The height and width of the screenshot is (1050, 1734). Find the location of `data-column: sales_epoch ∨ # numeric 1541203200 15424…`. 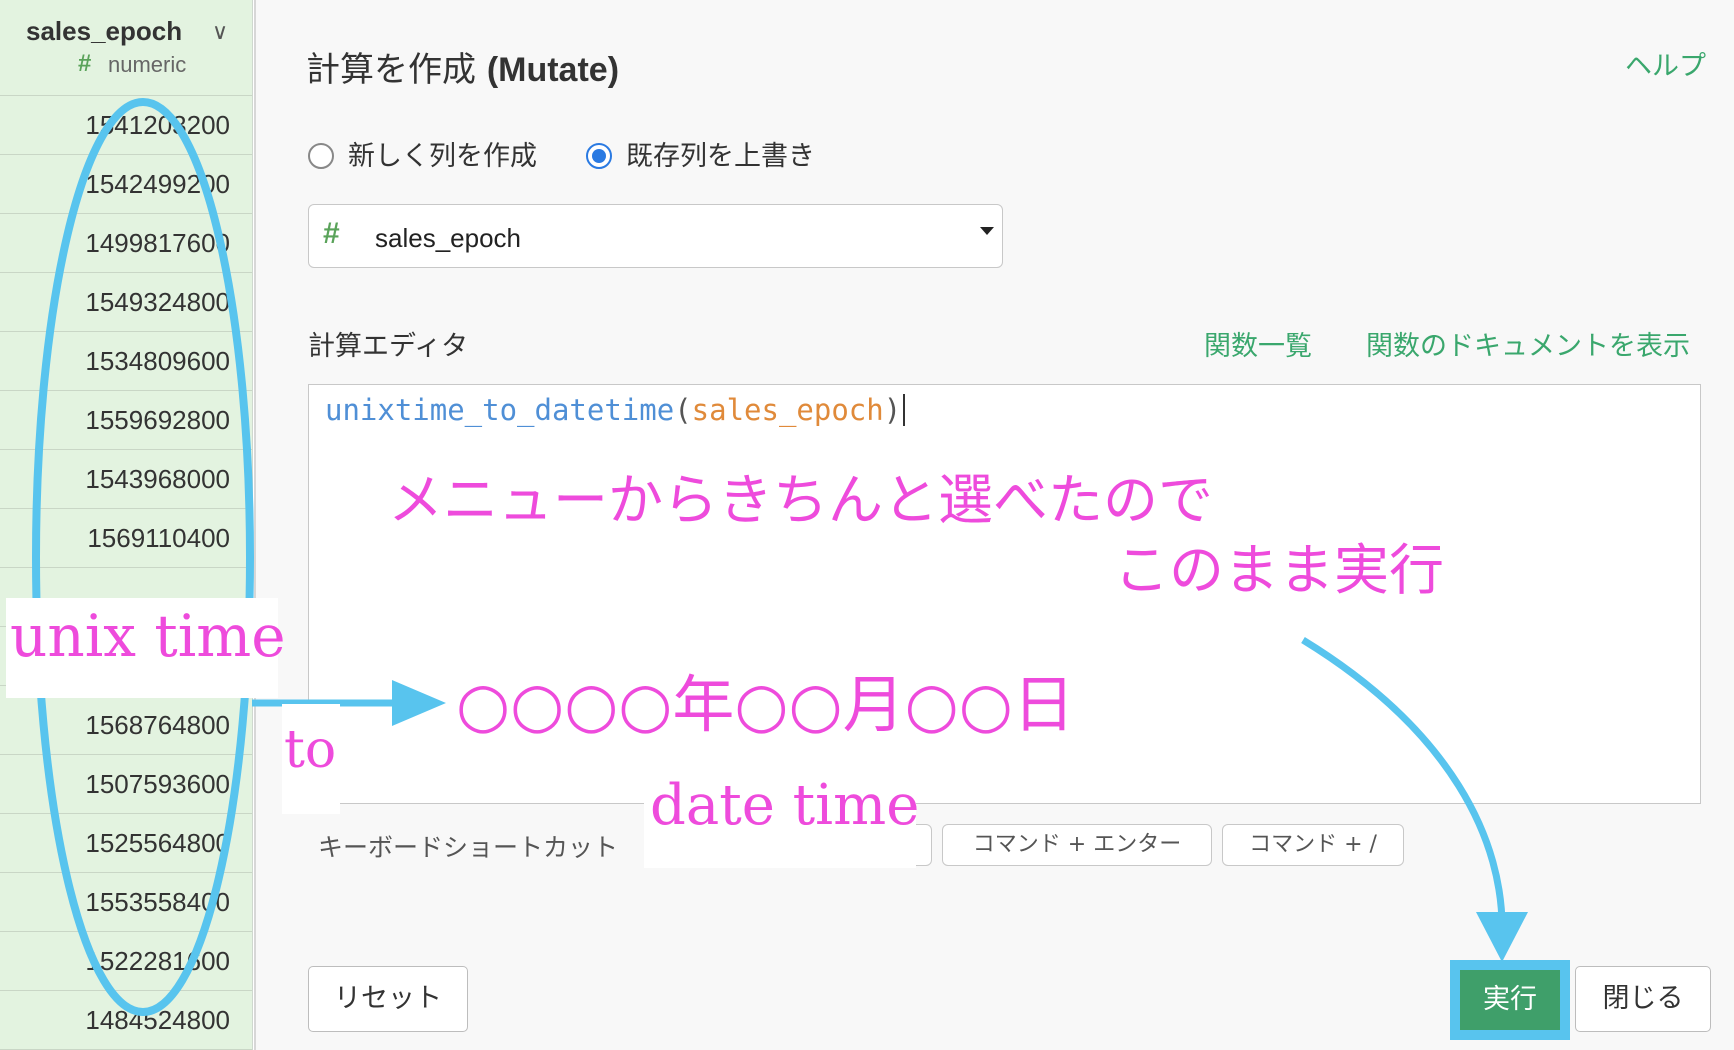

data-column: sales_epoch ∨ # numeric 1541203200 15424… is located at coordinates (126, 525).